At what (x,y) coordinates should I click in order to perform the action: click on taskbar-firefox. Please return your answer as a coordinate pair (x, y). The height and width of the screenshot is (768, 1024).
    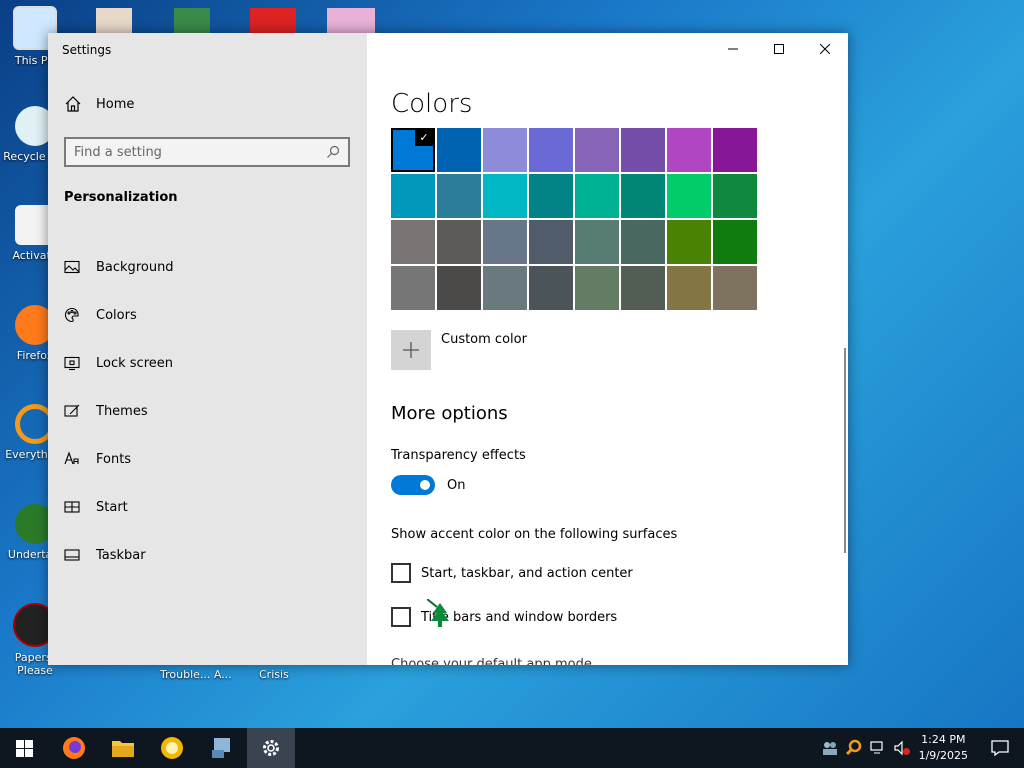
    Looking at the image, I should click on (74, 748).